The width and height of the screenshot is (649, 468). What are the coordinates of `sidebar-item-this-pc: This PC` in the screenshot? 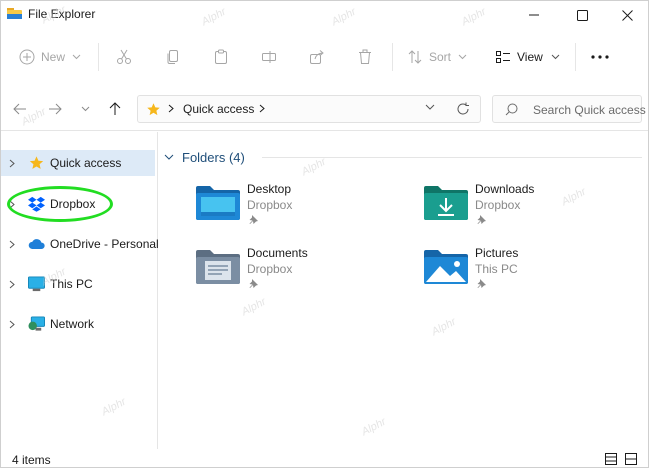 It's located at (78, 284).